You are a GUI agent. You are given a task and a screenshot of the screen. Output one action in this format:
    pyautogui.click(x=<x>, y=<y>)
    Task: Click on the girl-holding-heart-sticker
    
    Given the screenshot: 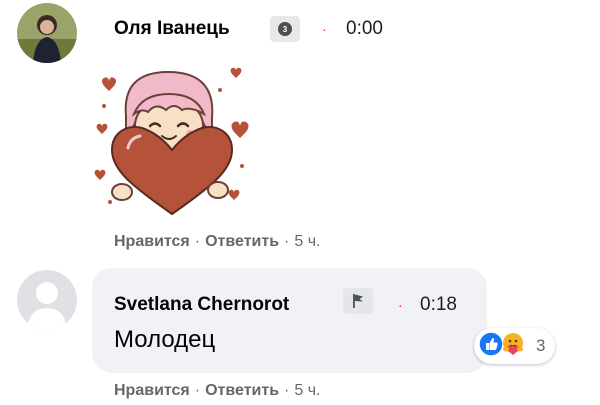 What is the action you would take?
    pyautogui.click(x=172, y=142)
    